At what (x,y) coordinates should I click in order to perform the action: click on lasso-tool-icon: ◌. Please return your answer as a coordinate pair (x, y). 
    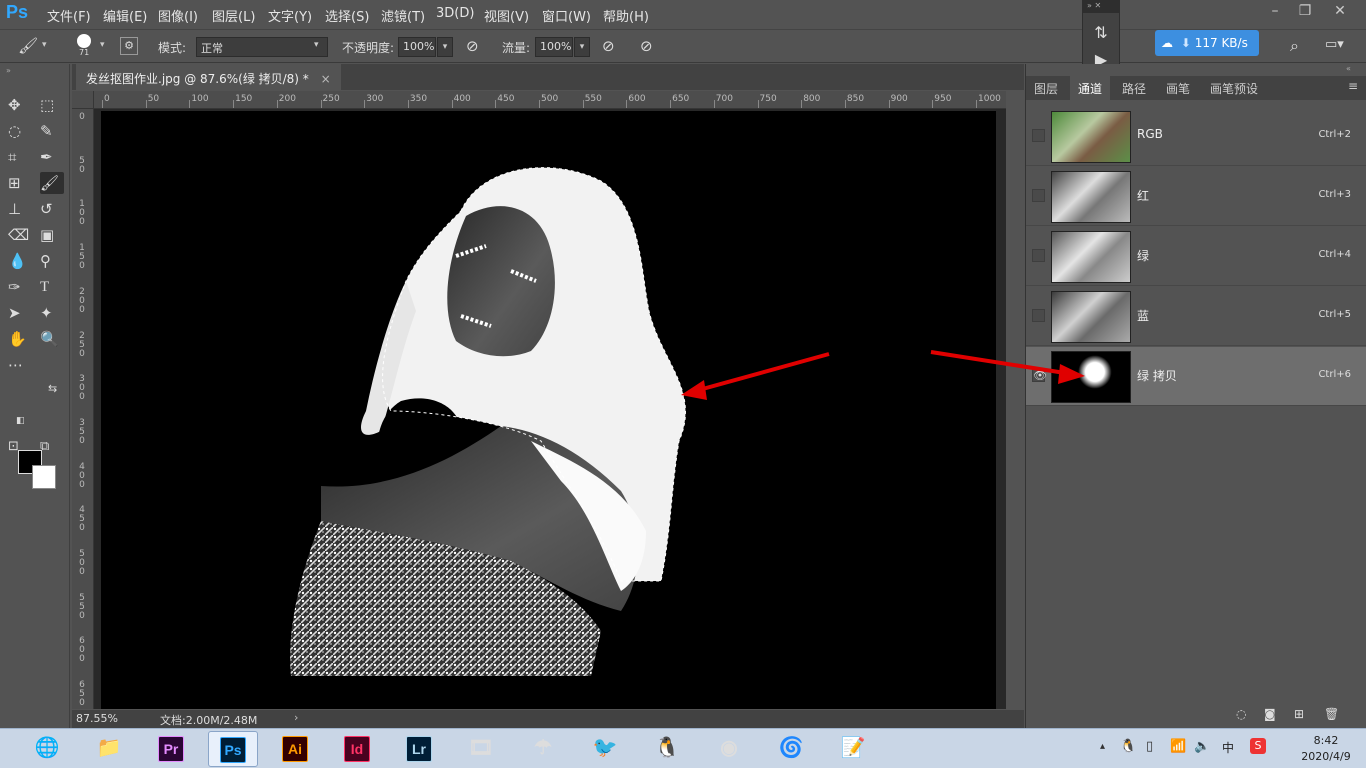
    Looking at the image, I should click on (20, 131).